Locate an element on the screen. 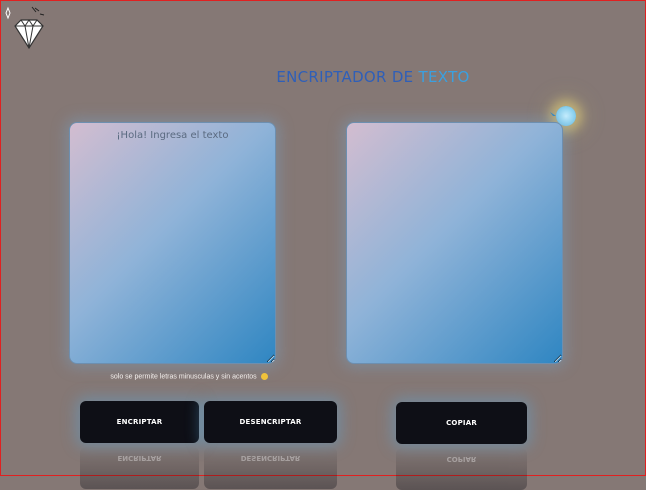 Image resolution: width=646 pixels, height=490 pixels. encrypt-button: ENCRIPTAR is located at coordinates (139, 422).